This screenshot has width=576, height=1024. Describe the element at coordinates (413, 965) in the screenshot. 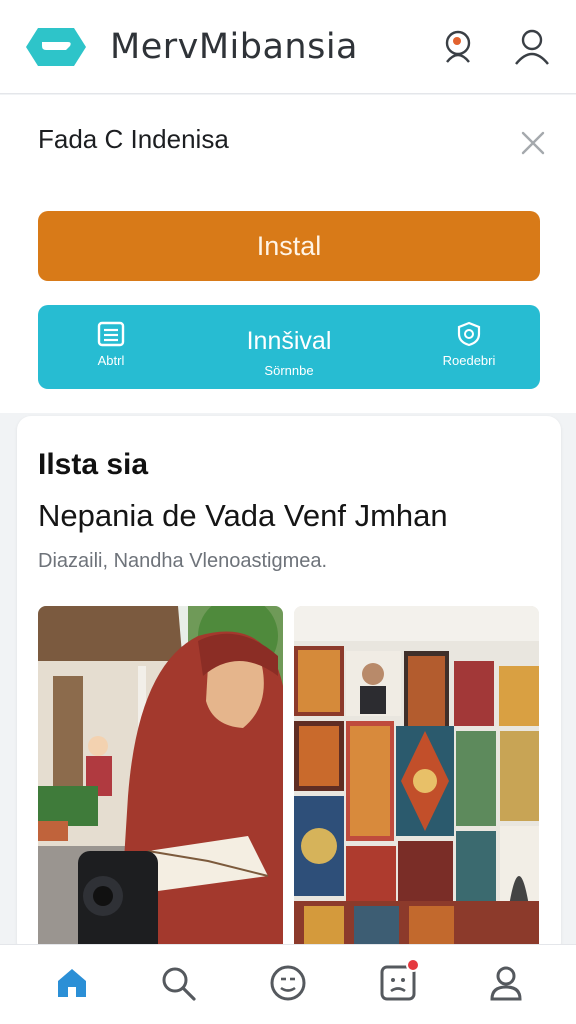

I see `notification-badge` at that location.